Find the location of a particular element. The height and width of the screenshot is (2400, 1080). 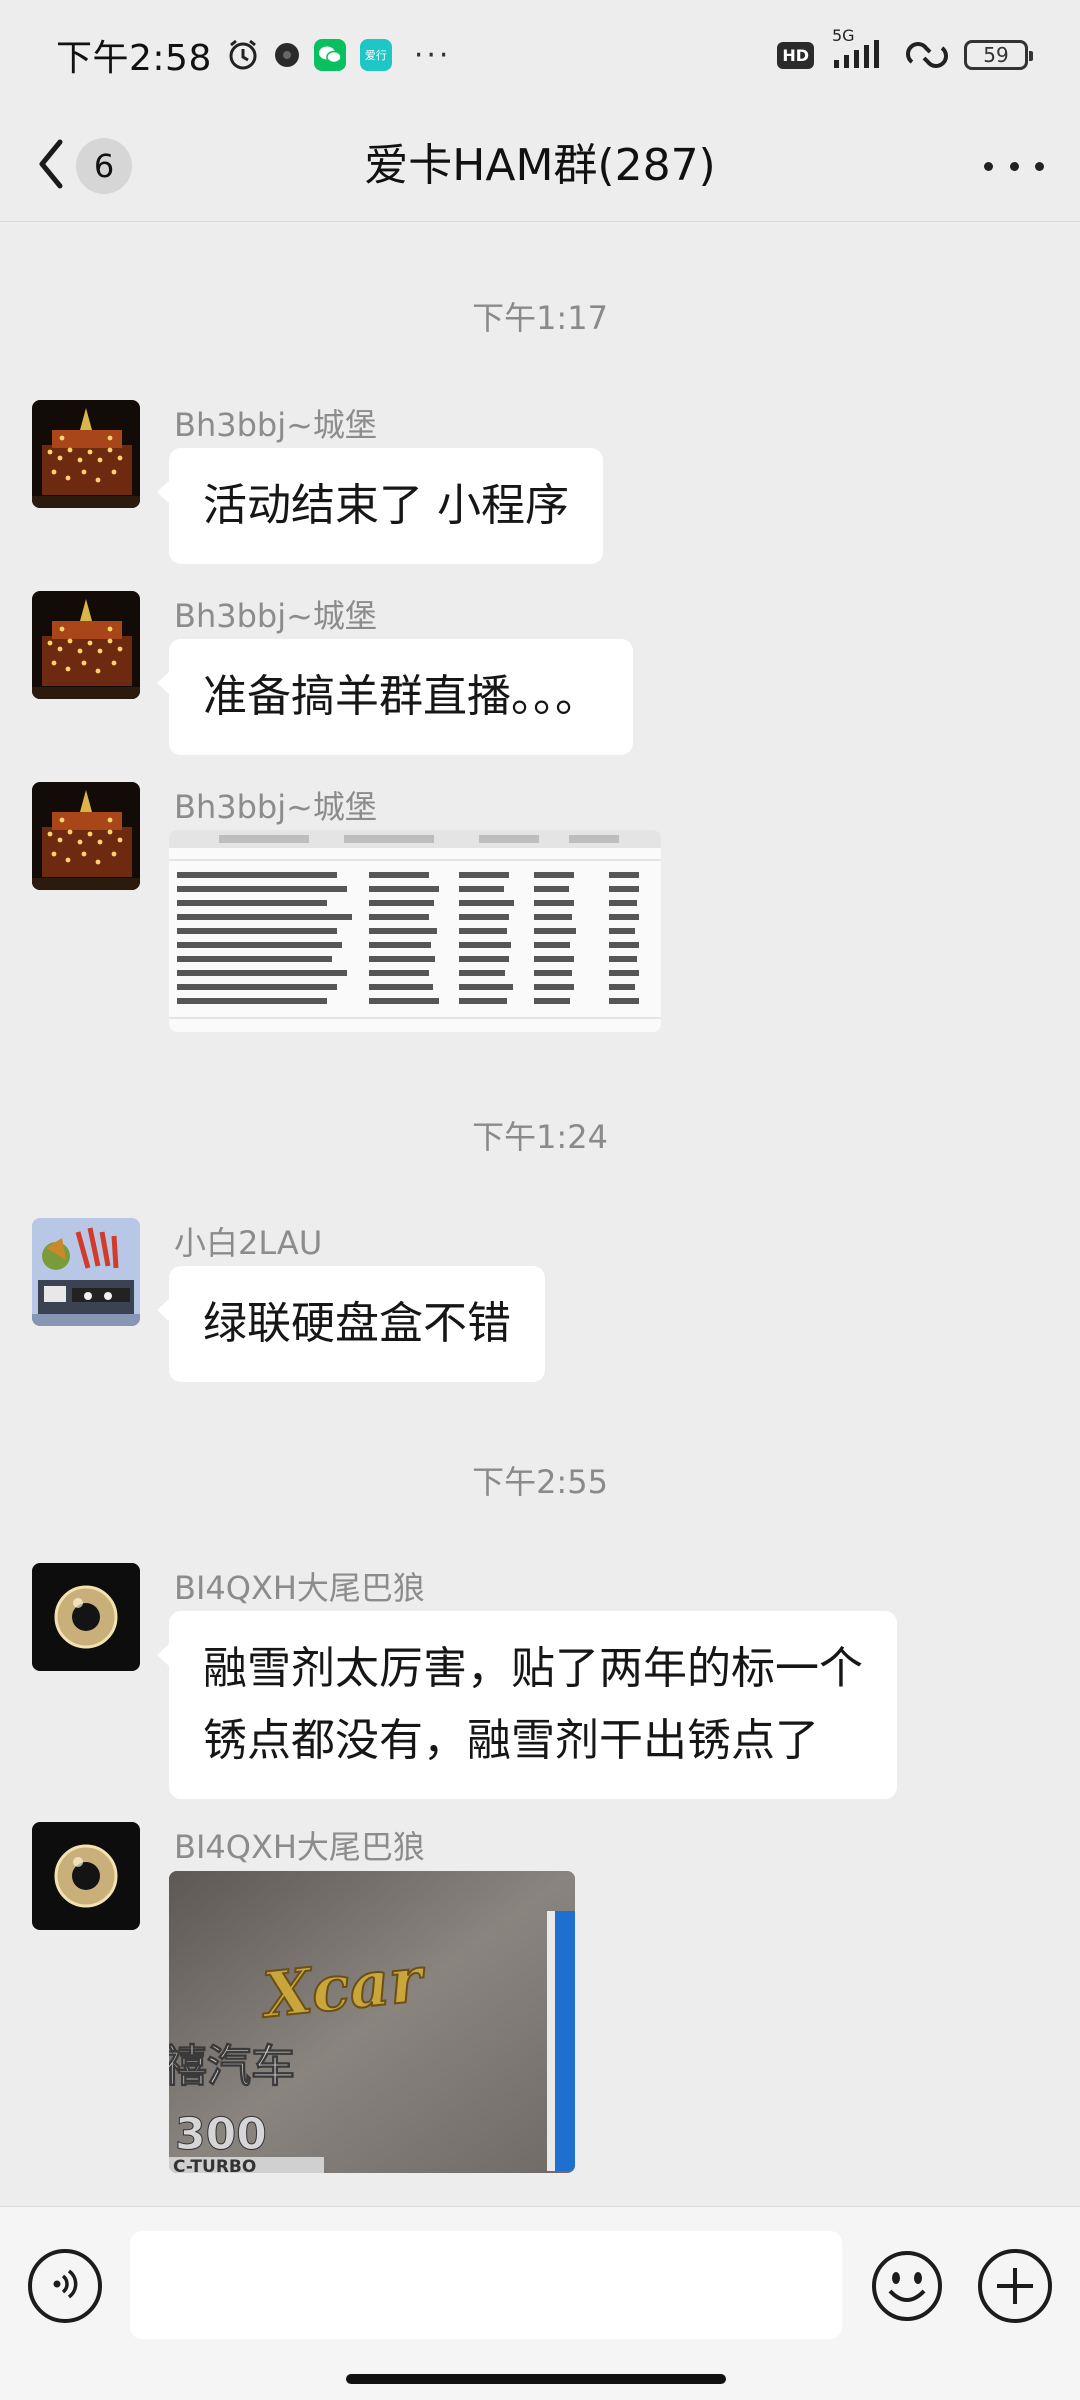

link-icon is located at coordinates (927, 55).